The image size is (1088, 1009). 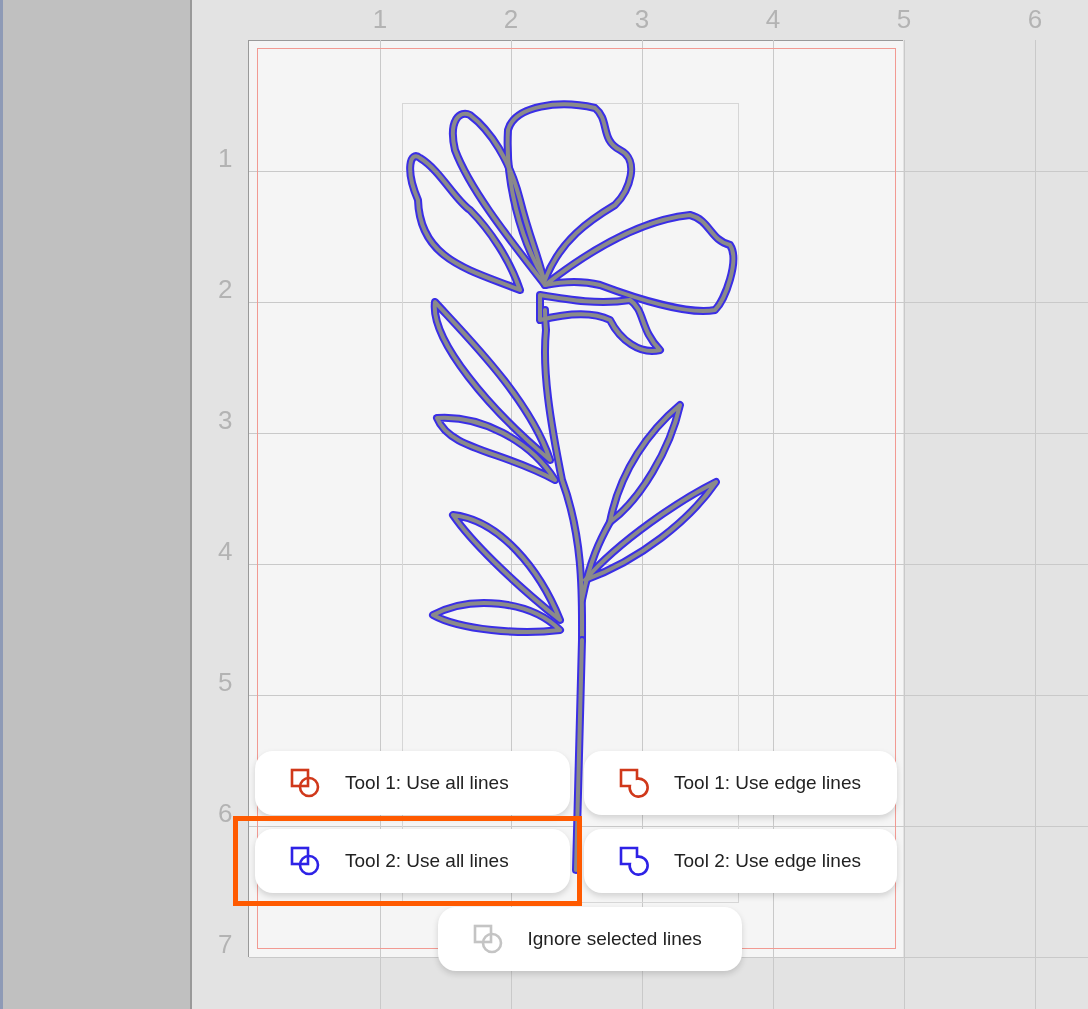 I want to click on tool-option-button: Tool 1: Use all lines, so click(x=412, y=783).